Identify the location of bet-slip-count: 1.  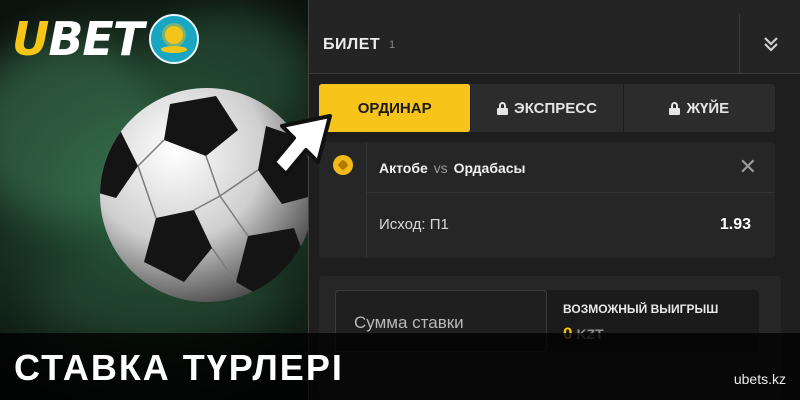
(392, 45).